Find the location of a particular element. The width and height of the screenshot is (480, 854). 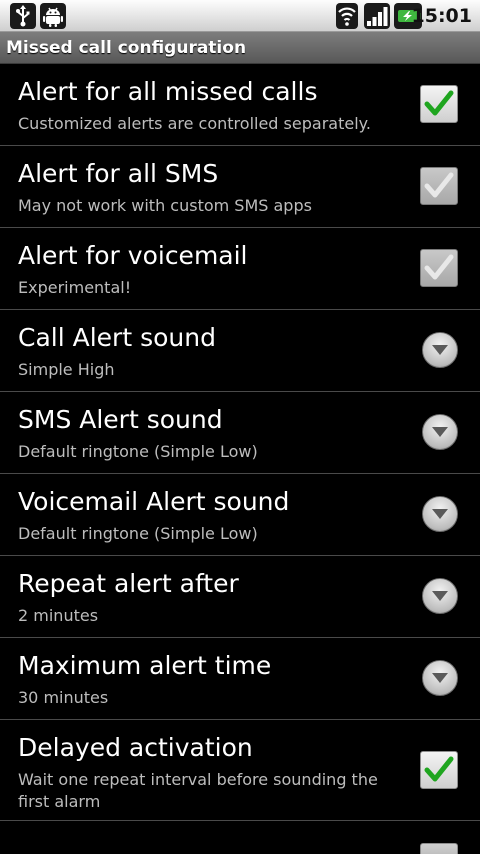

android-debug-icon is located at coordinates (53, 16).